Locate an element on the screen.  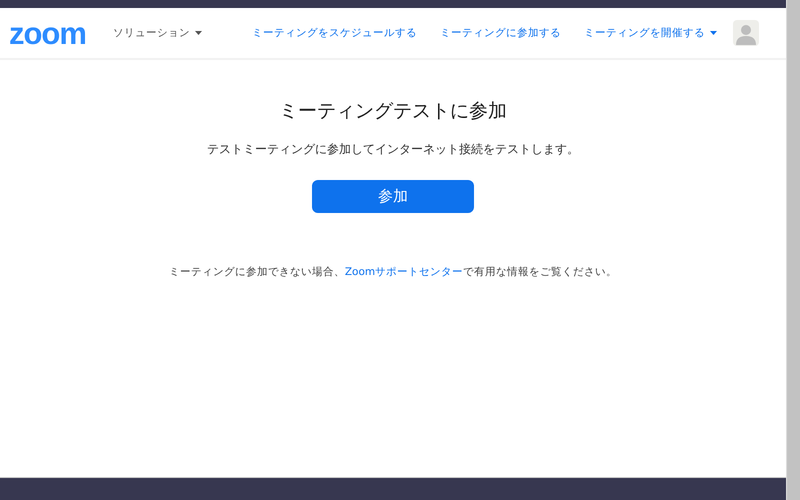
join-button: 参加 is located at coordinates (393, 196).